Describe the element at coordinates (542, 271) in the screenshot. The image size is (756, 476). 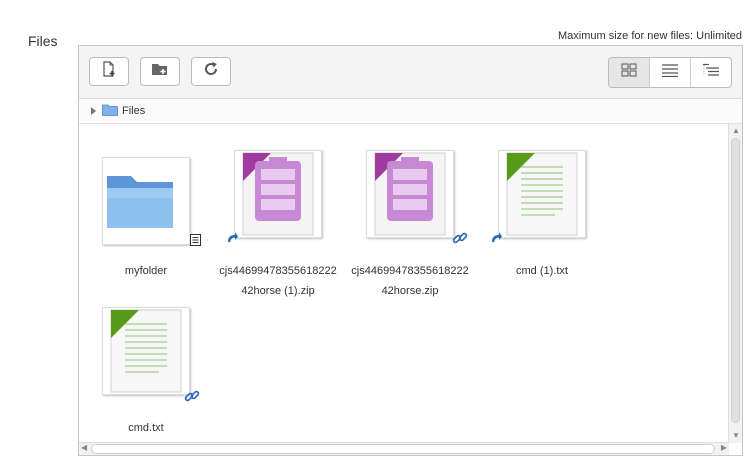
I see `file-name: cmd (1).txt` at that location.